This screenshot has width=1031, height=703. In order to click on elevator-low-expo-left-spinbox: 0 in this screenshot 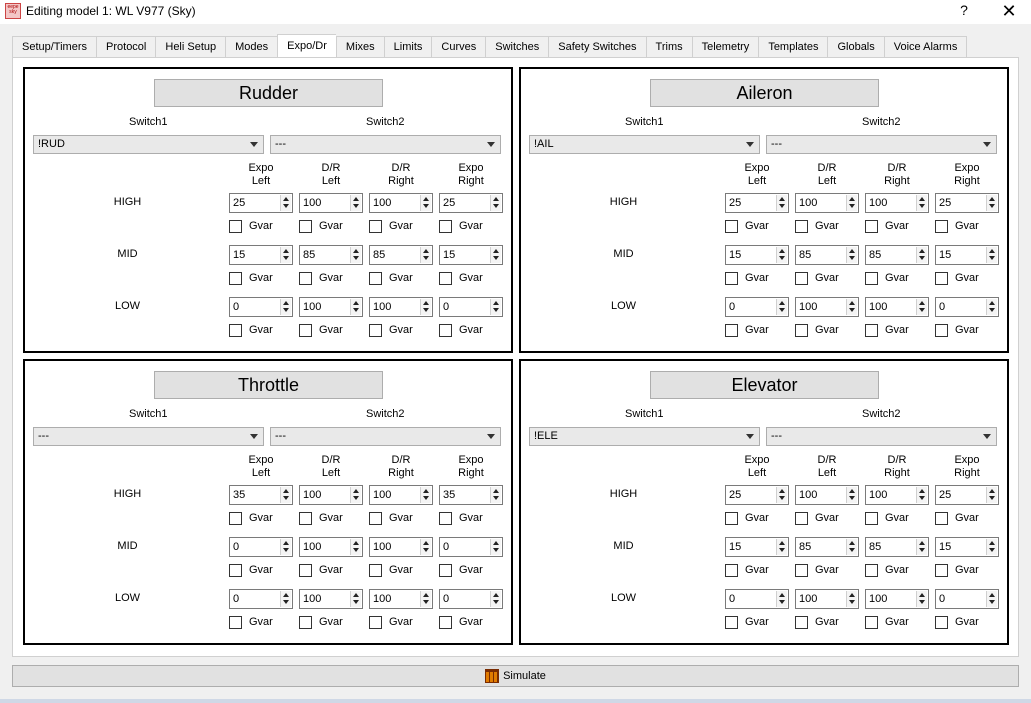, I will do `click(757, 599)`.